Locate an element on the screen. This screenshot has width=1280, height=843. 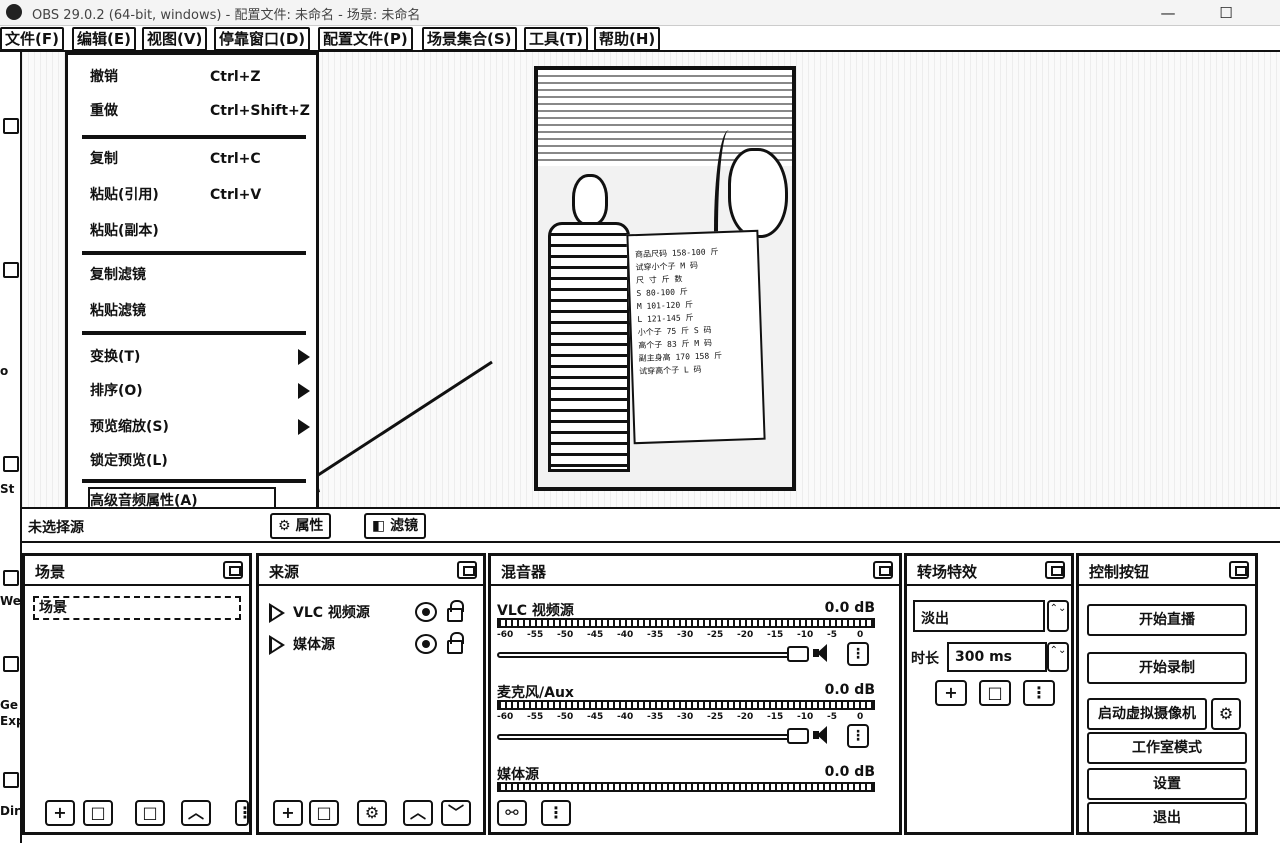
add-transition-button: + is located at coordinates (951, 693).